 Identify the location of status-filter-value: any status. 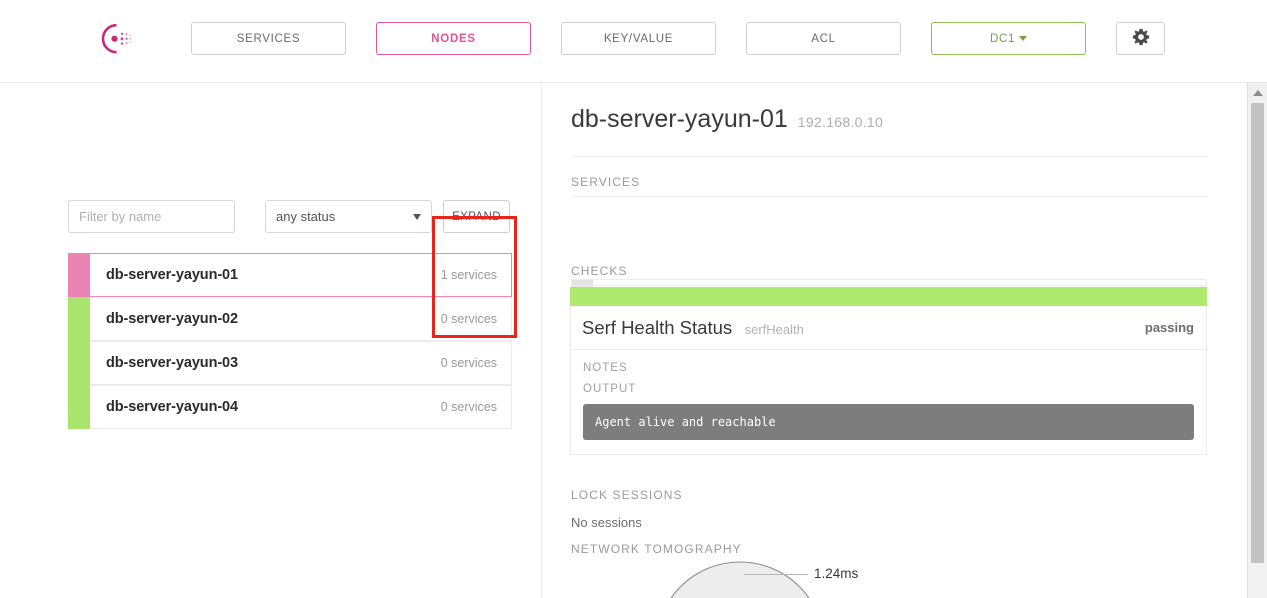
(306, 216).